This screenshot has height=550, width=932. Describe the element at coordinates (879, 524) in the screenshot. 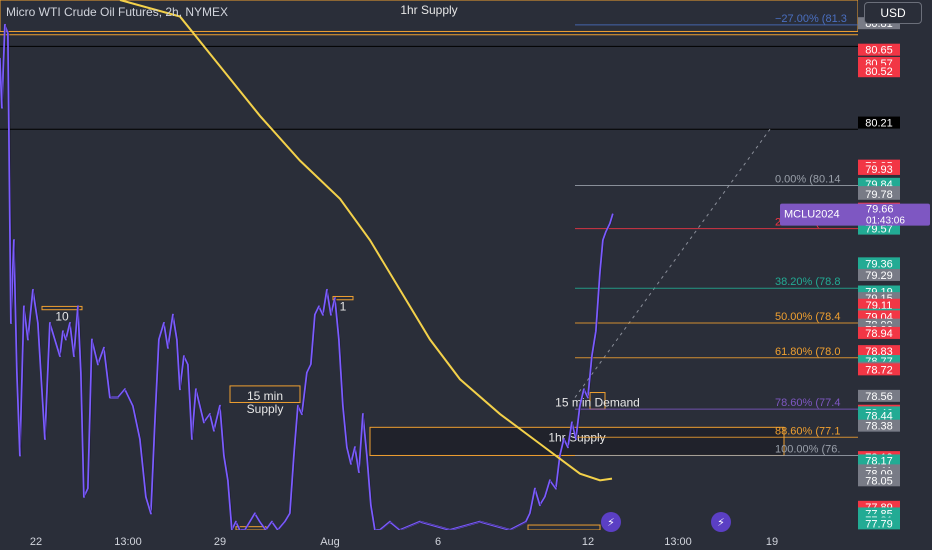

I see `price-label: 77.79` at that location.